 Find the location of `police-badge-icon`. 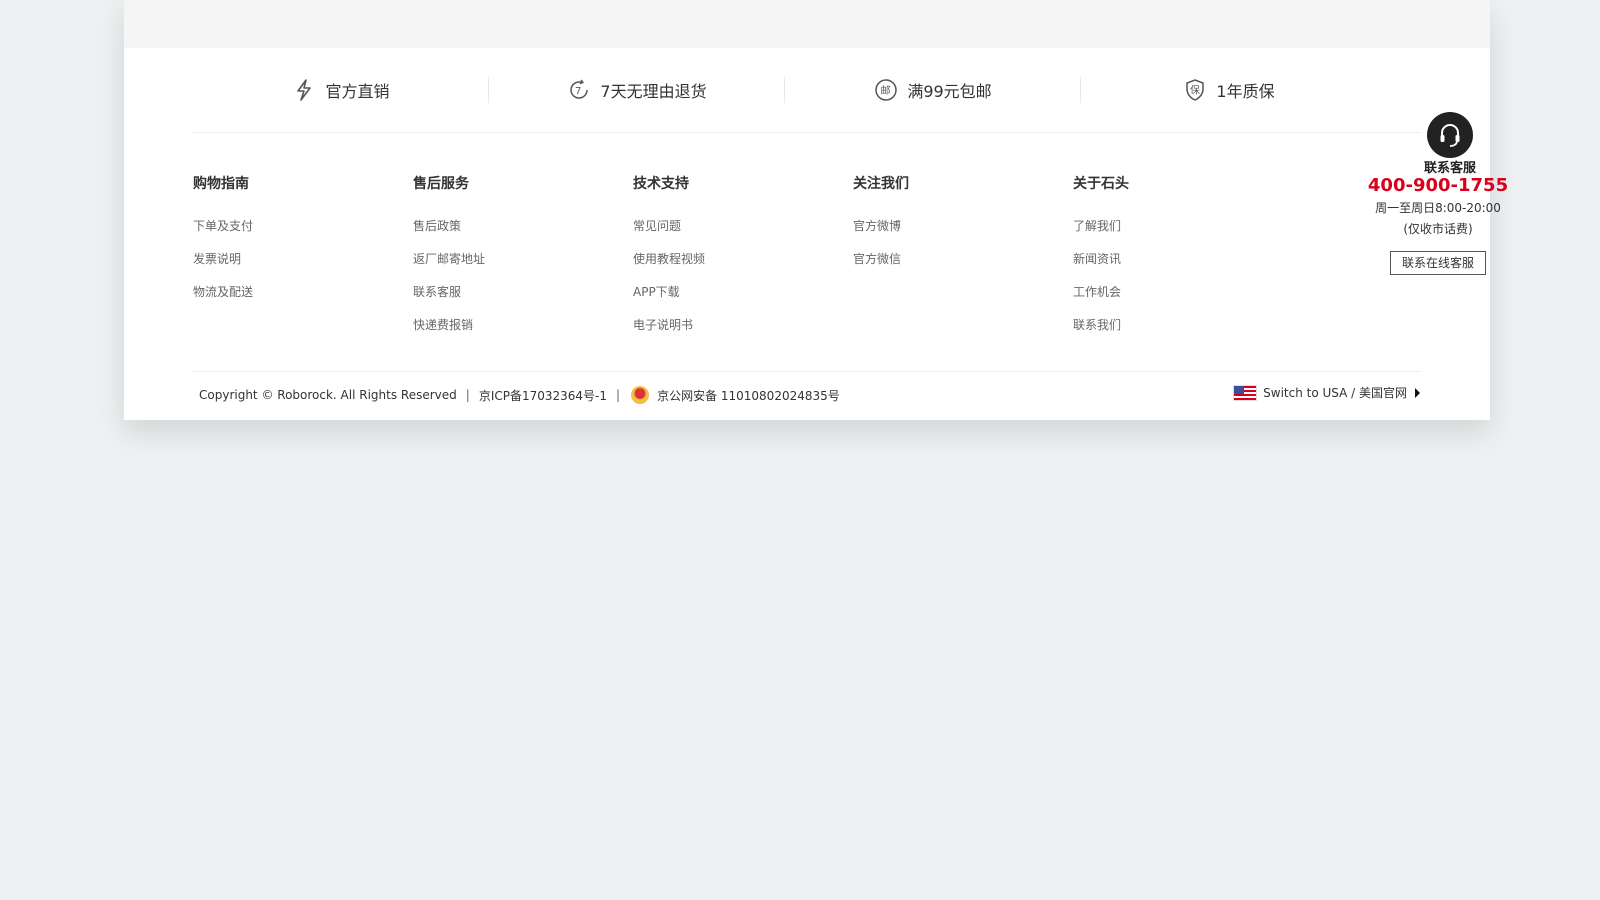

police-badge-icon is located at coordinates (640, 395).